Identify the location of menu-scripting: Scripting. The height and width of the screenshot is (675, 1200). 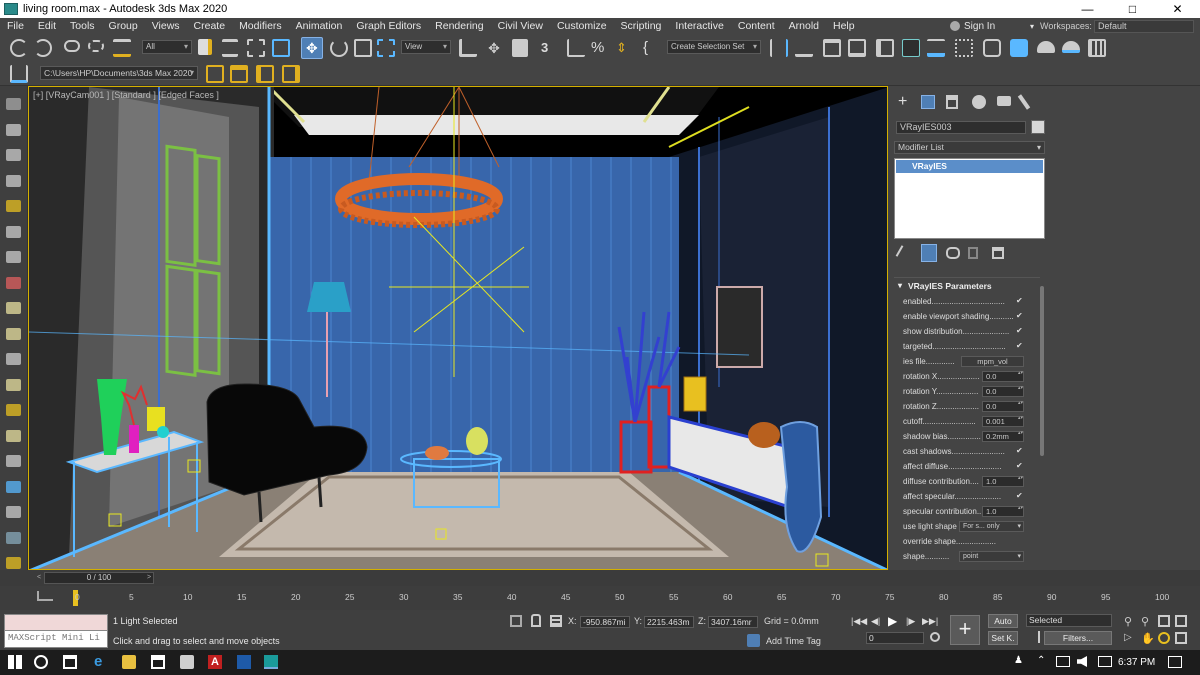
(641, 26).